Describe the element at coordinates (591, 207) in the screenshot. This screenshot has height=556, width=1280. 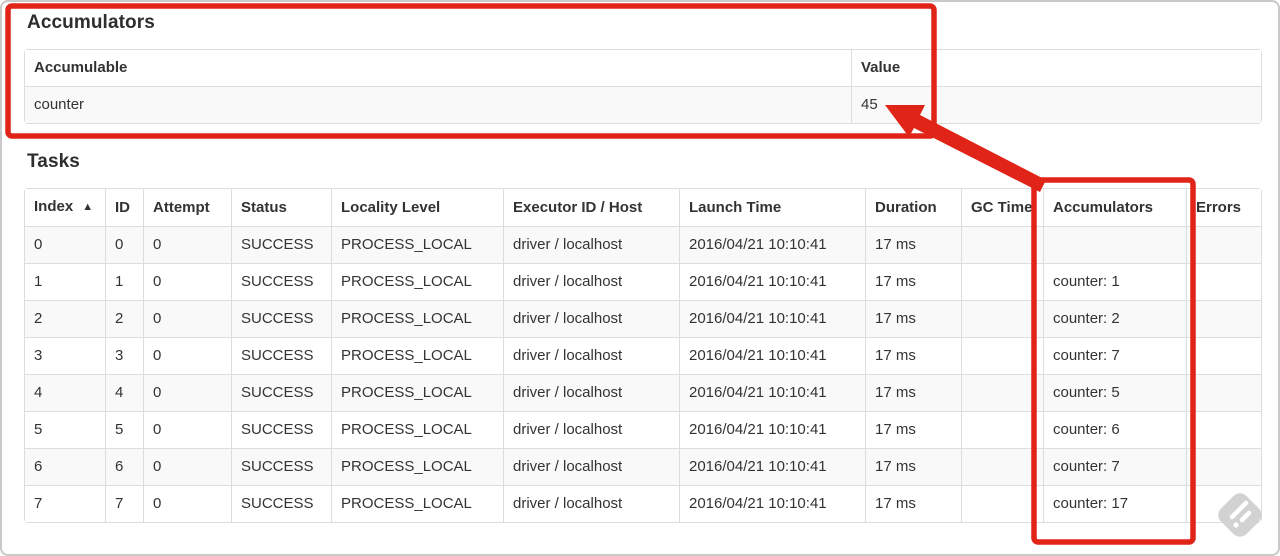
I see `column-header-executor-id-host: Executor ID / Host` at that location.